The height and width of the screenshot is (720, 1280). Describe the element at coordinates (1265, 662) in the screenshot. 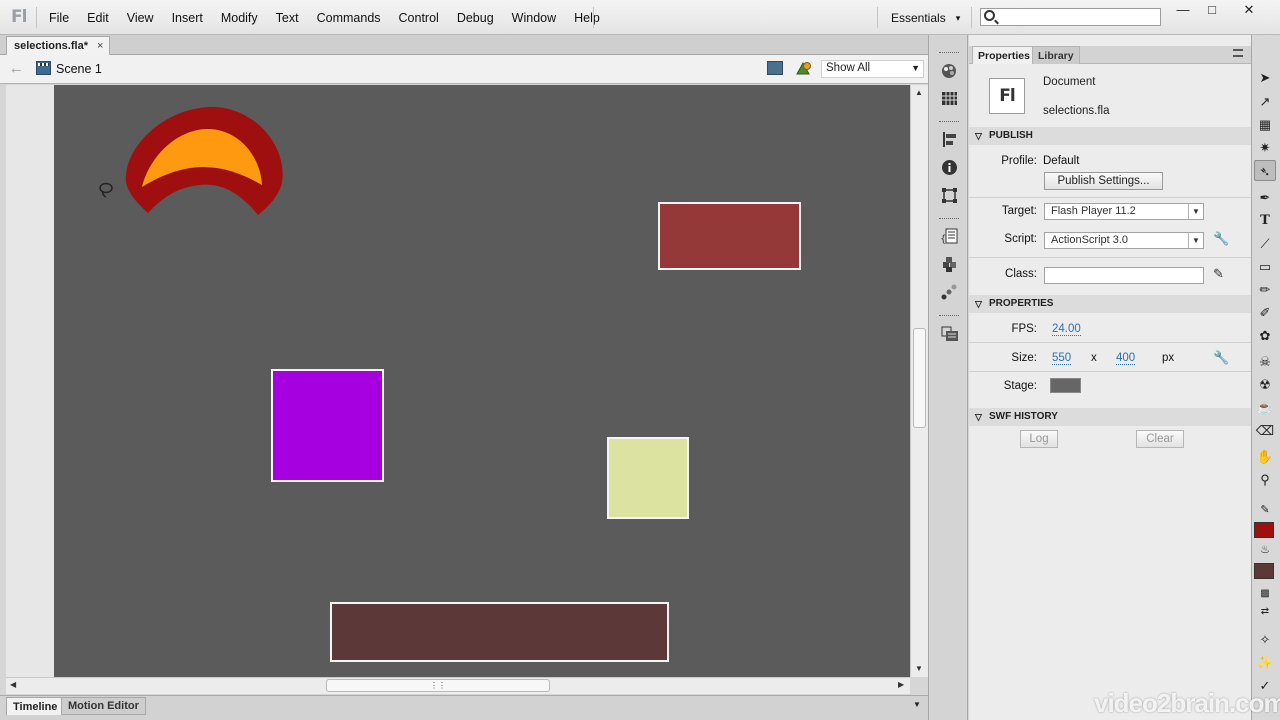

I see `smooth-icon: ✨` at that location.